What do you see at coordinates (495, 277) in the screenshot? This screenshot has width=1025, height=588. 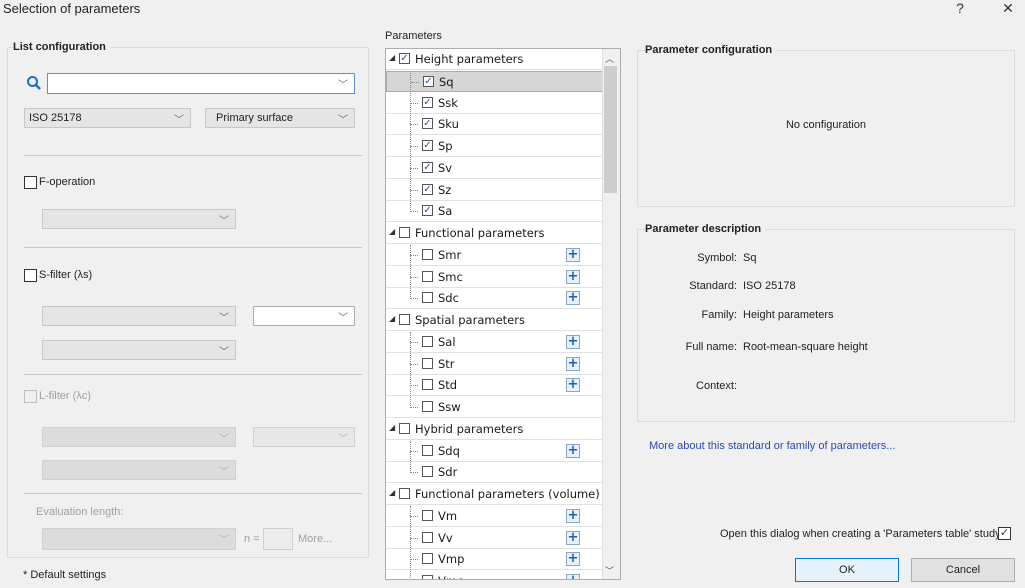 I see `tree-param-row: Smc +` at bounding box center [495, 277].